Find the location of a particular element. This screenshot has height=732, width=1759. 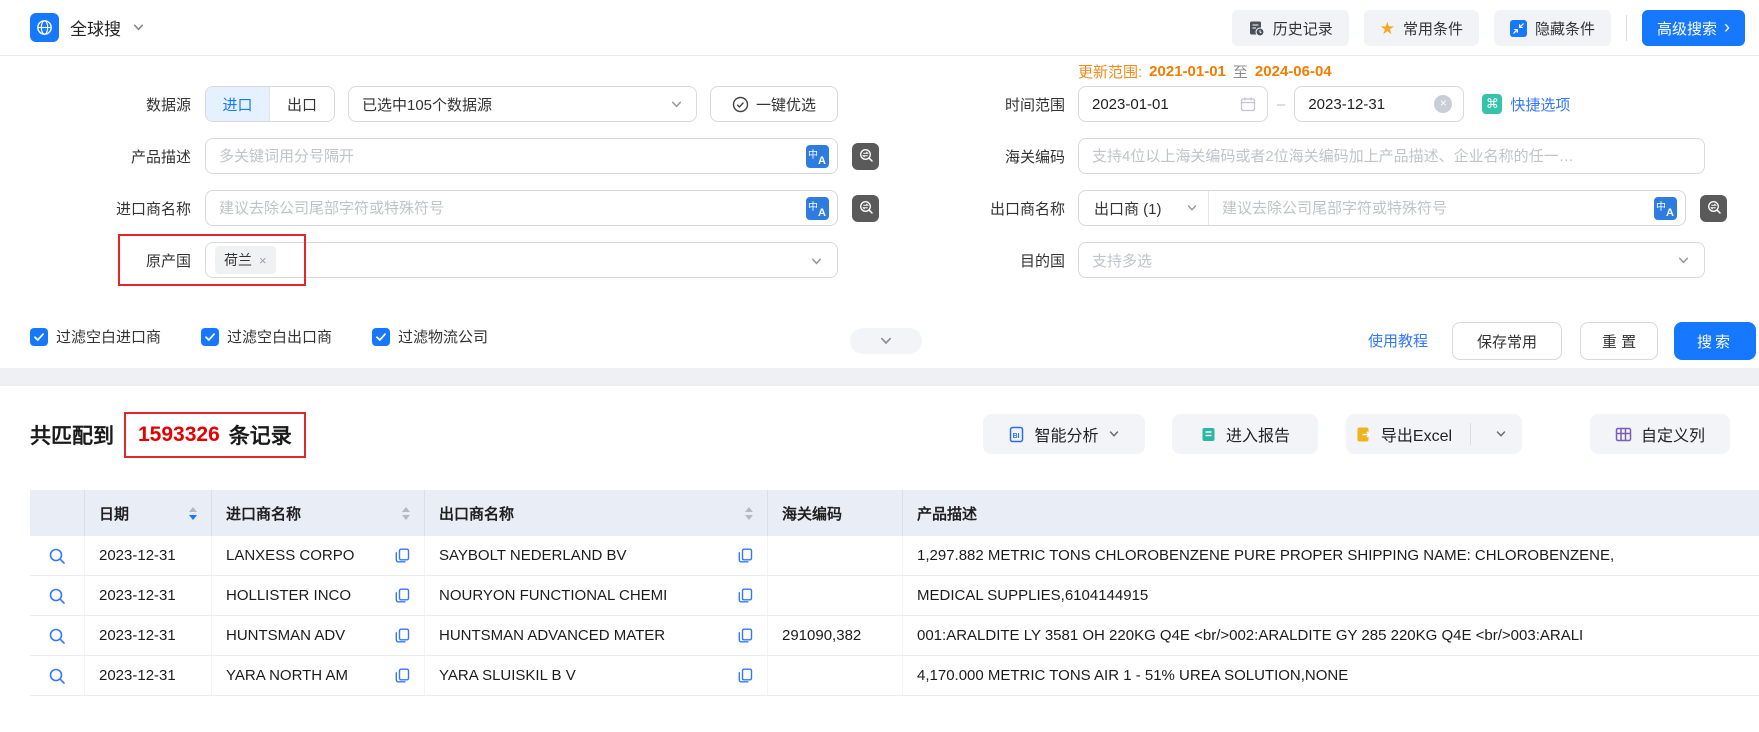

advanced-search-button: 高级搜索 › is located at coordinates (1693, 28).